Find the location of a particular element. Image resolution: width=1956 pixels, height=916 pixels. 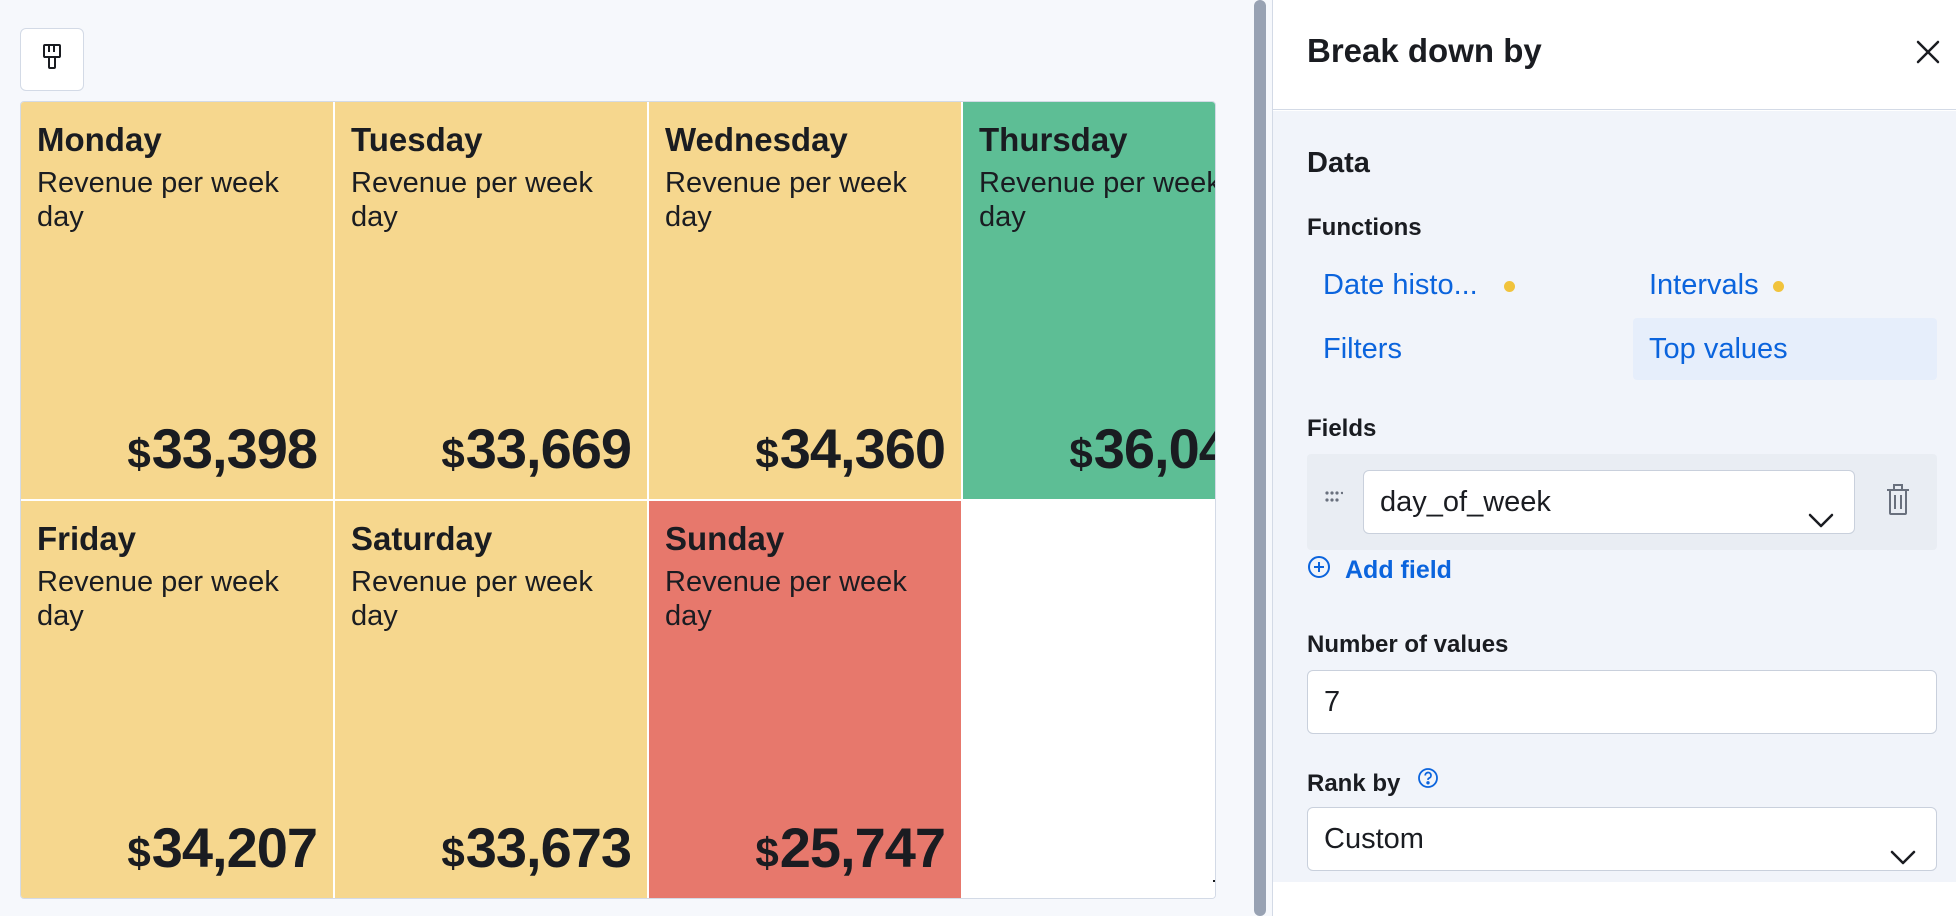

metric-tile-sunday: Sunday Revenue per week day $25,747 is located at coordinates (805, 699).